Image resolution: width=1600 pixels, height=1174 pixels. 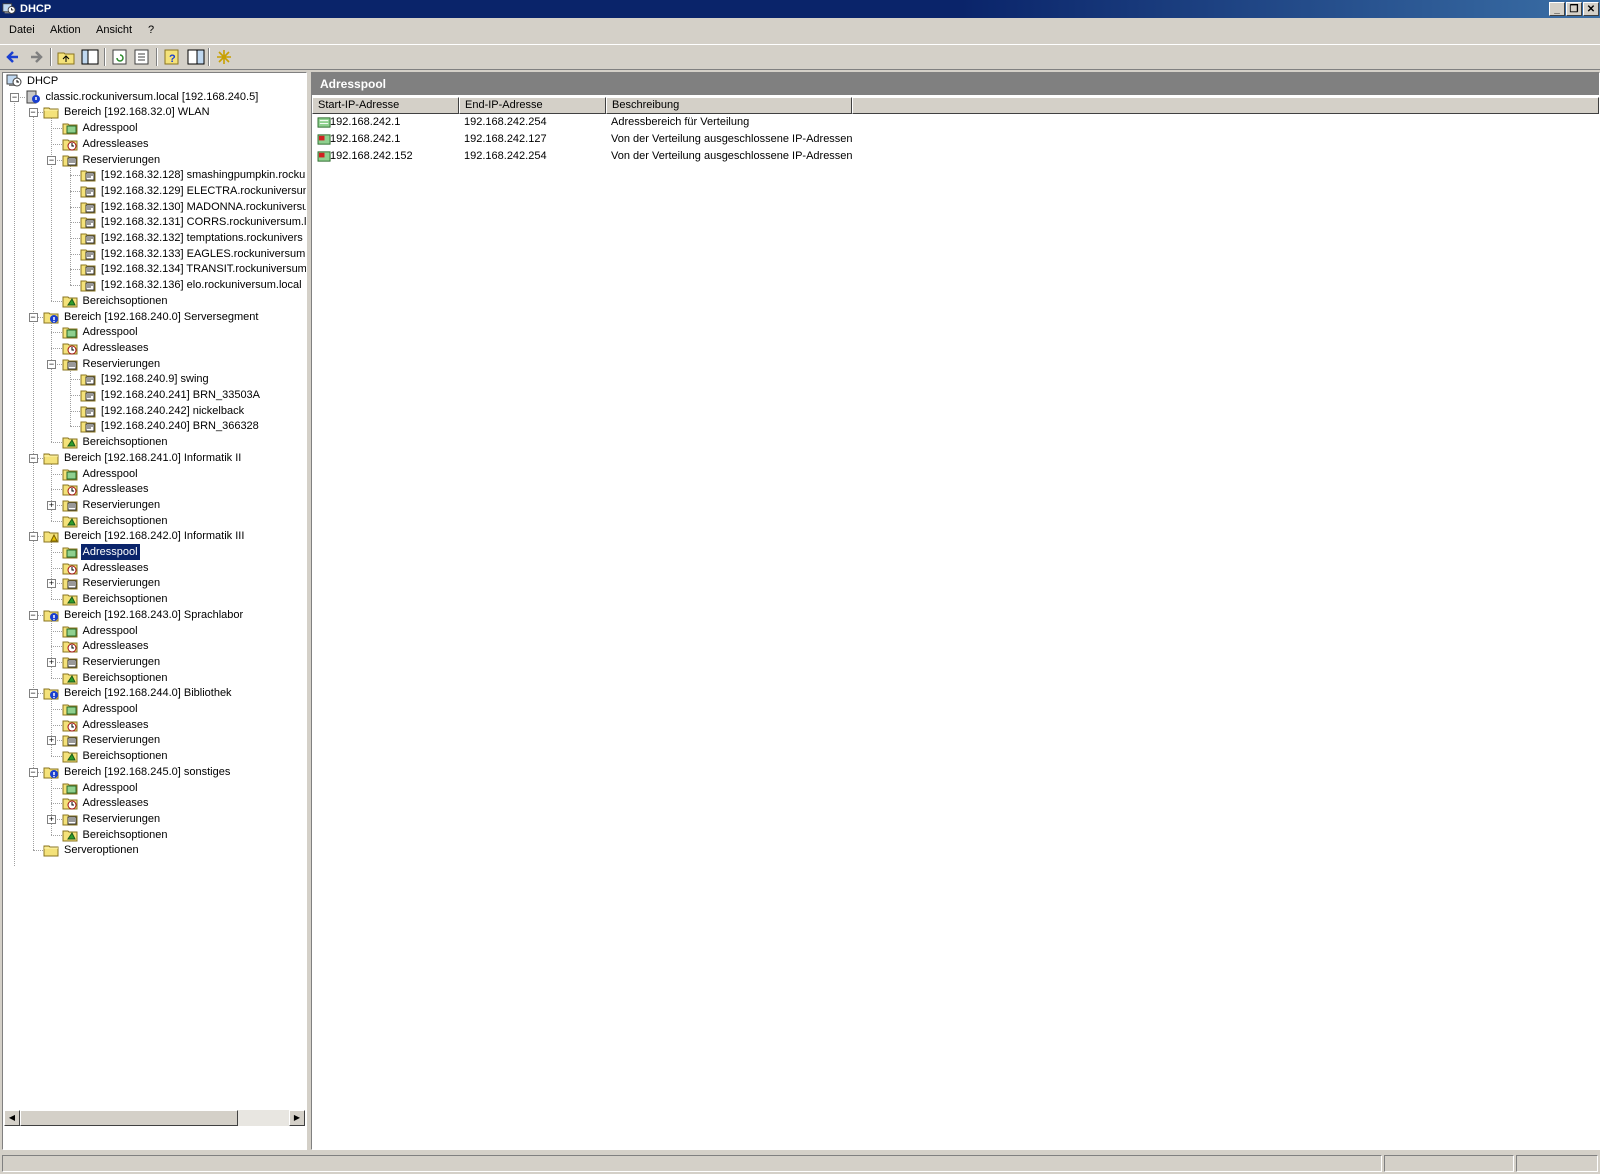 What do you see at coordinates (151, 30) in the screenshot?
I see `menu-help: ?` at bounding box center [151, 30].